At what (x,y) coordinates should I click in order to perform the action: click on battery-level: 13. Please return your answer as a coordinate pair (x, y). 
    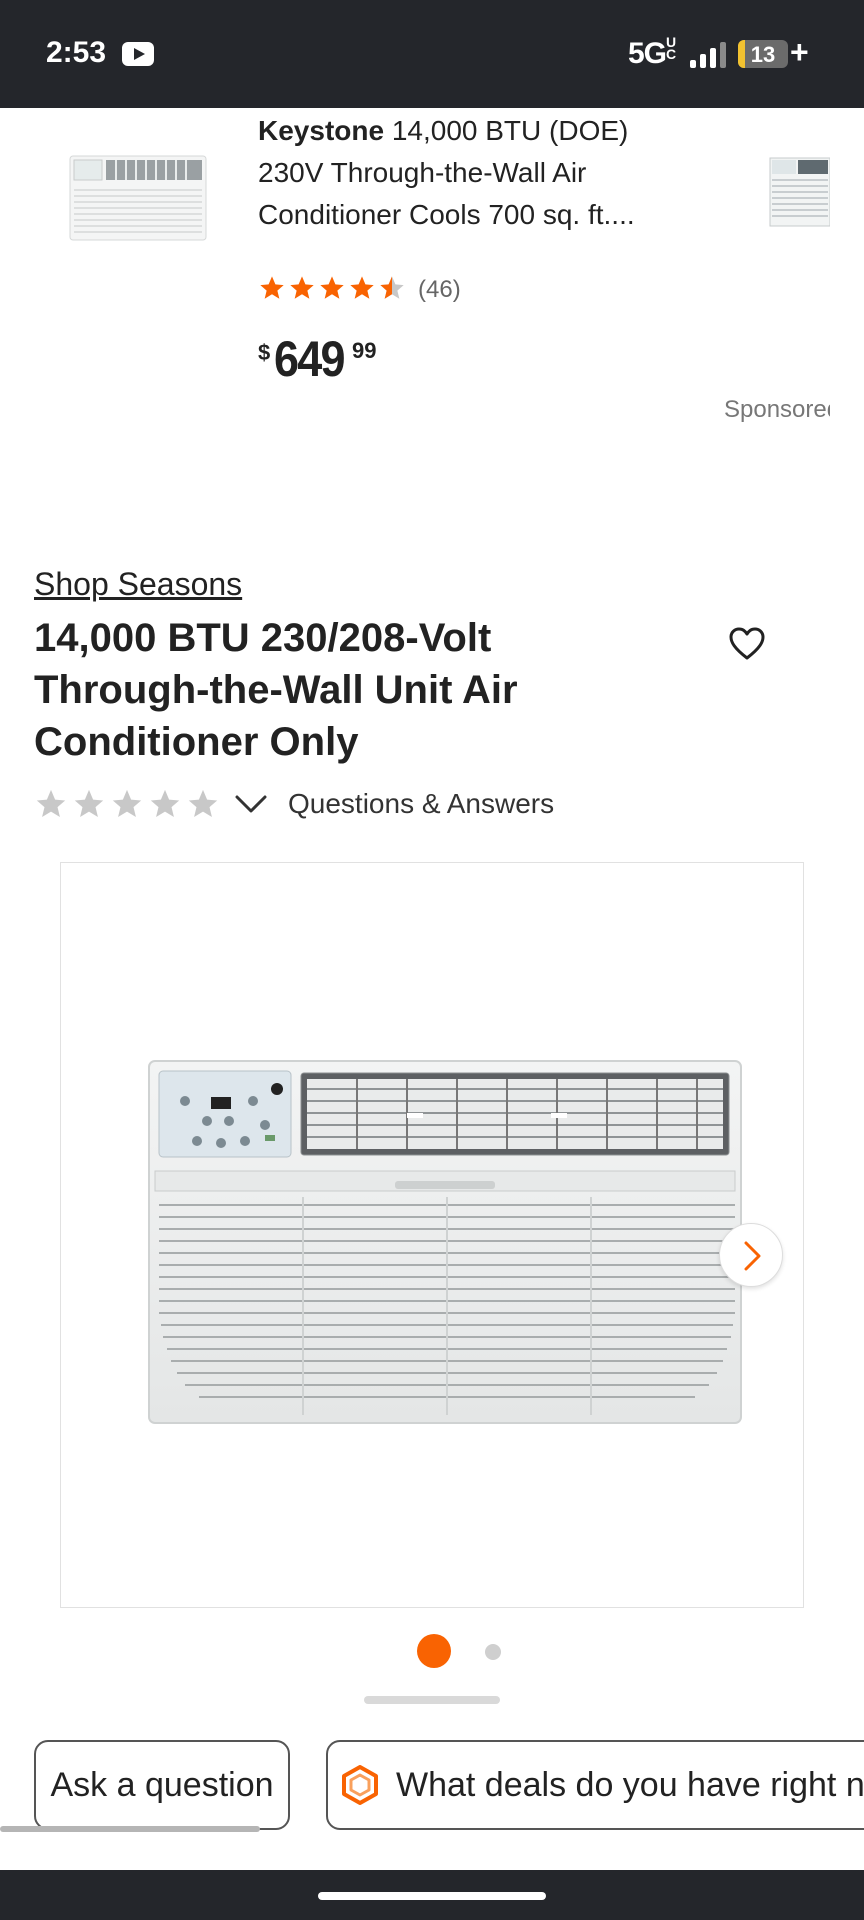
    Looking at the image, I should click on (763, 54).